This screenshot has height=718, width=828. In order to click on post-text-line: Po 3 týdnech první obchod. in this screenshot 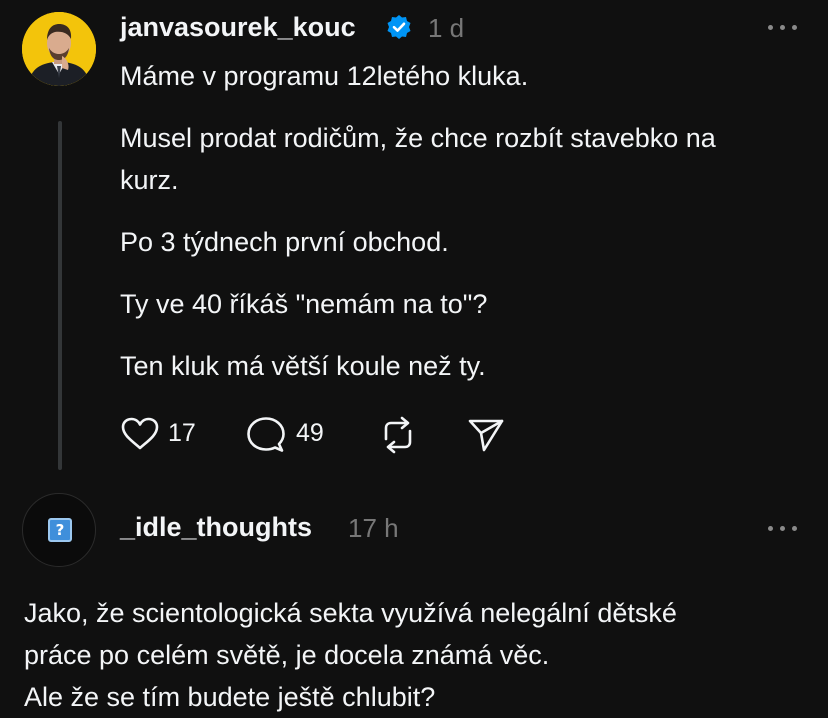, I will do `click(284, 242)`.